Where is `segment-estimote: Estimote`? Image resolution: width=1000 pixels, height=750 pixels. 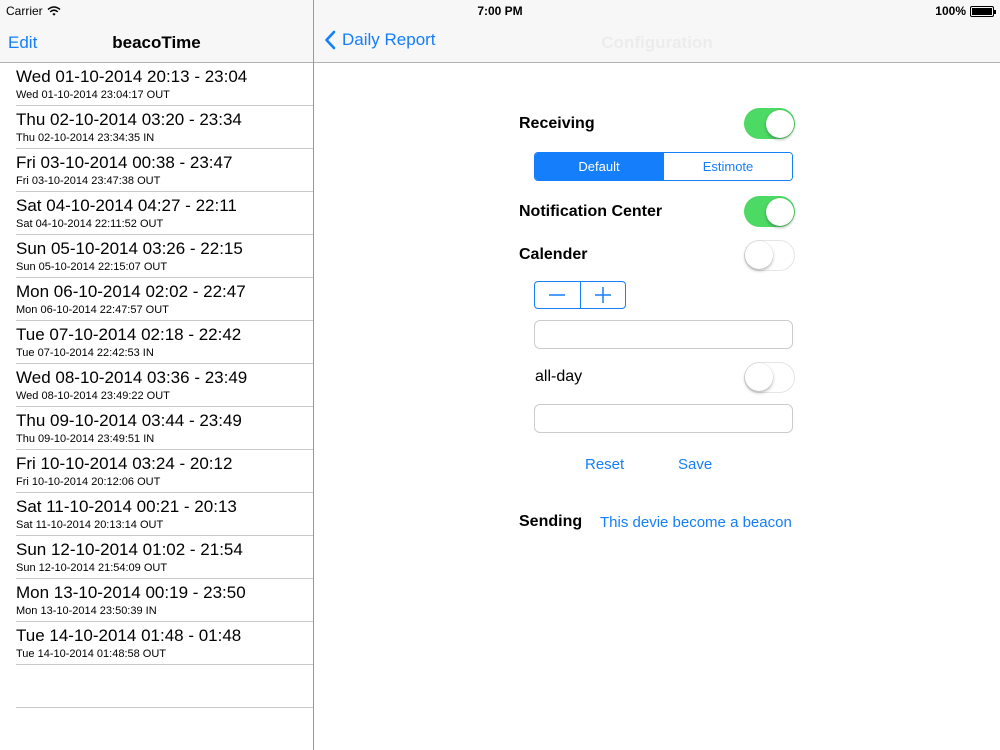
segment-estimote: Estimote is located at coordinates (727, 166).